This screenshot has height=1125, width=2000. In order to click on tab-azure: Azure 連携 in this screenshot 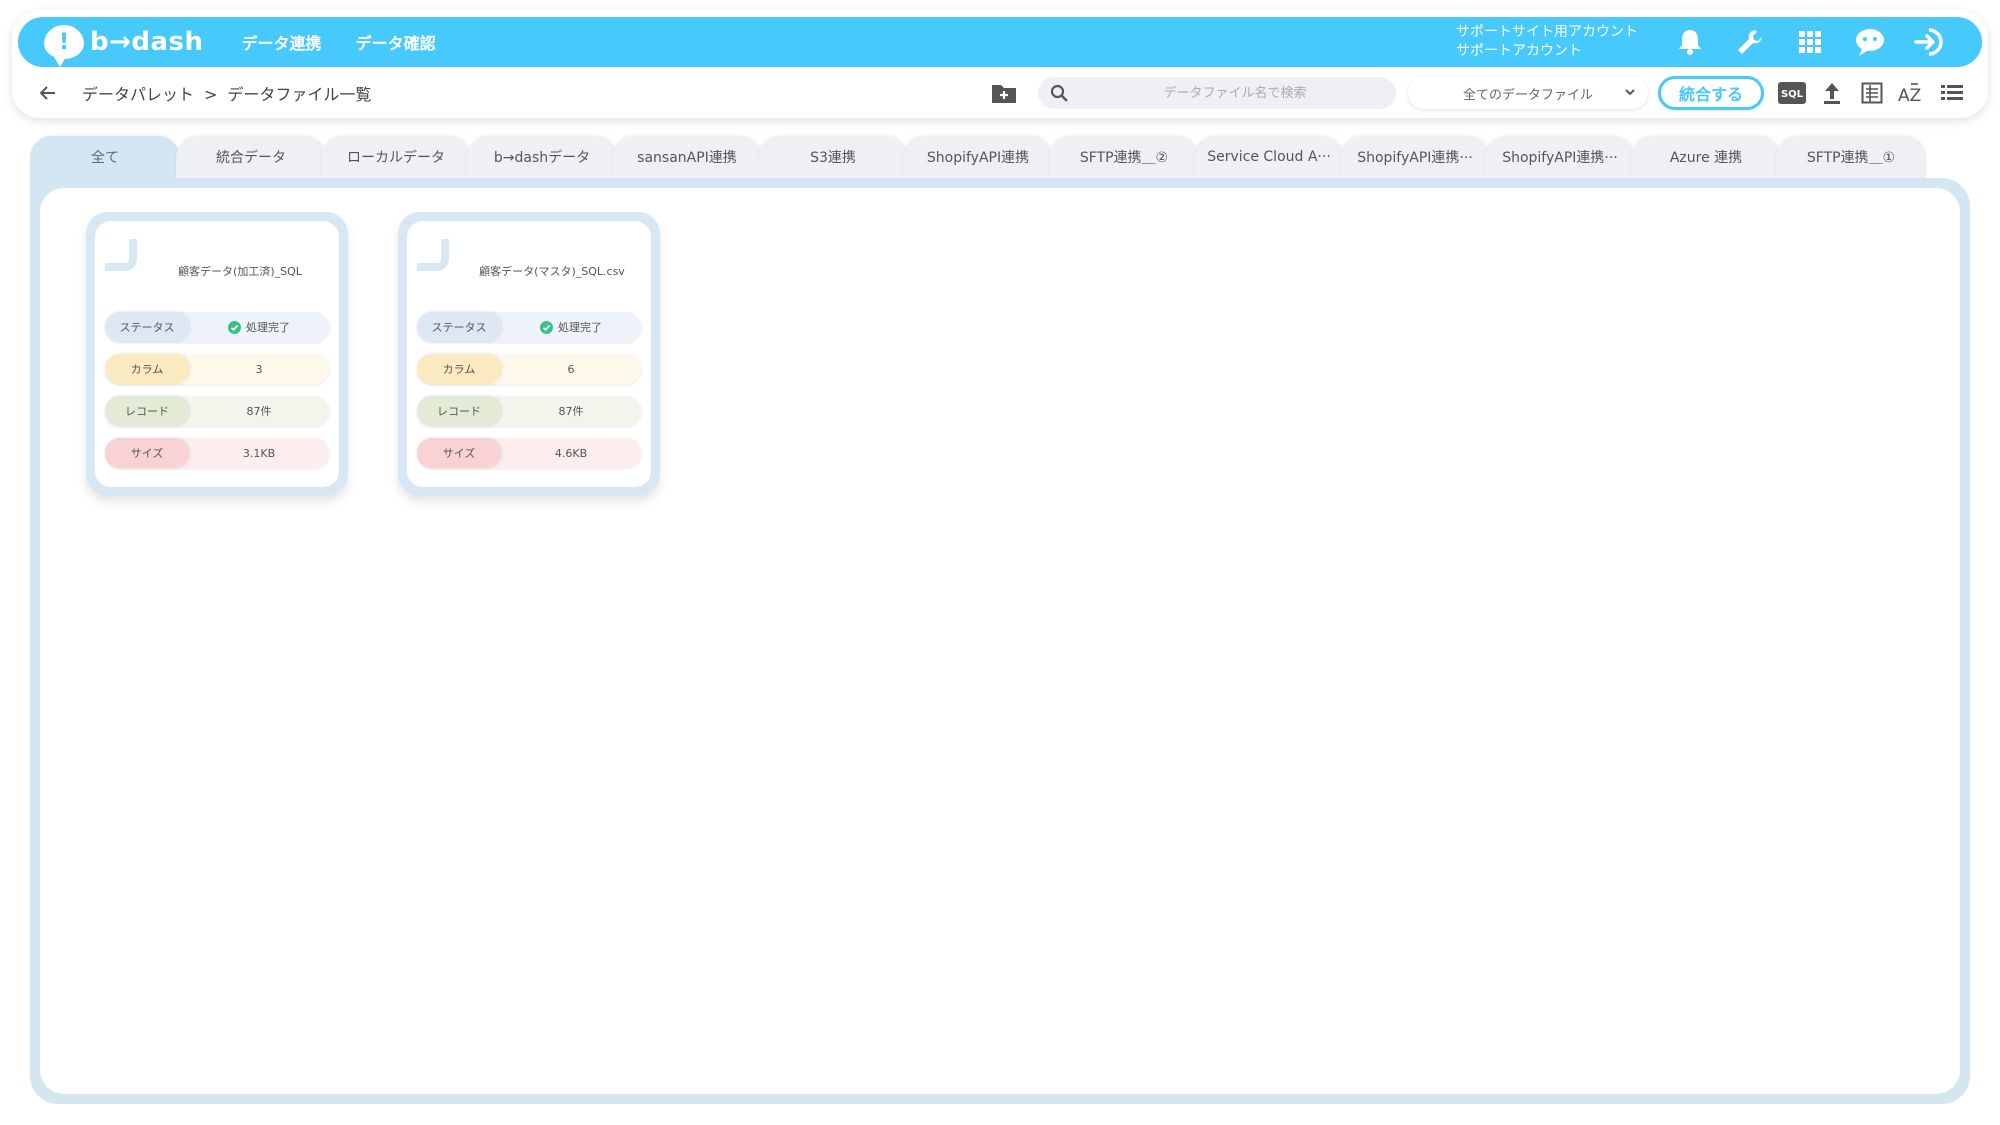, I will do `click(1706, 157)`.